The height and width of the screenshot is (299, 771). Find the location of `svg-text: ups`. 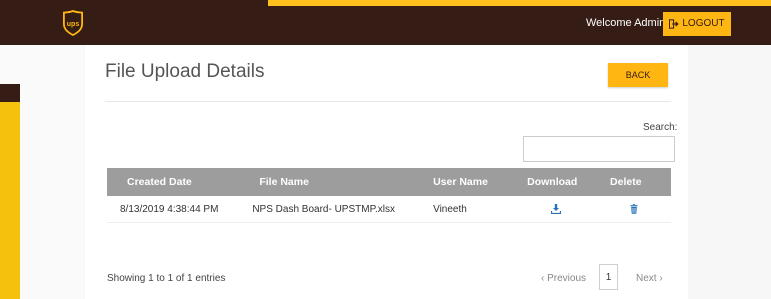

svg-text: ups is located at coordinates (73, 24).